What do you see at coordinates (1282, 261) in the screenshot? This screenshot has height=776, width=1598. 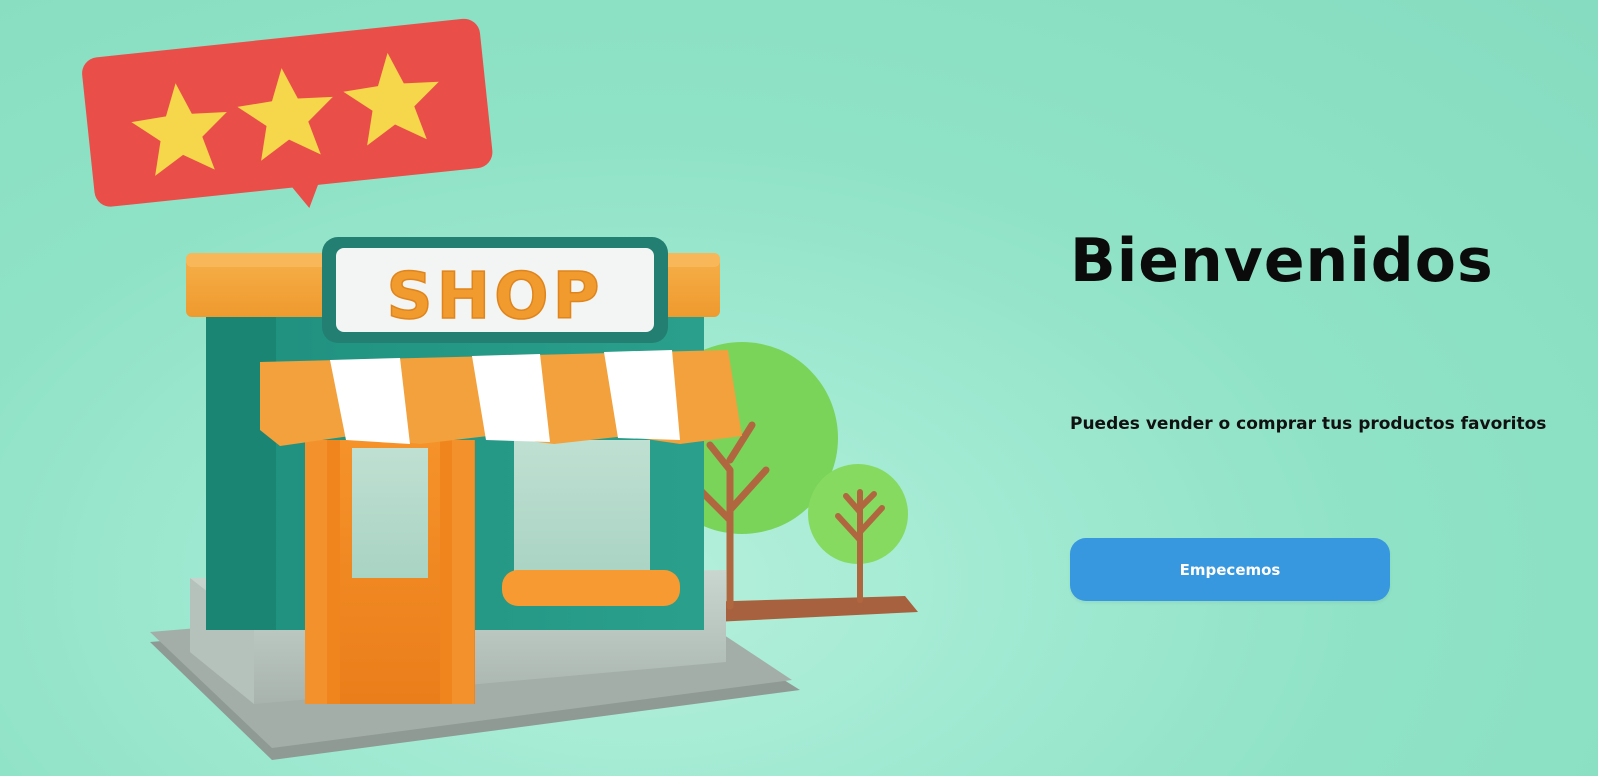 I see `hero-title: Bienvenidos` at bounding box center [1282, 261].